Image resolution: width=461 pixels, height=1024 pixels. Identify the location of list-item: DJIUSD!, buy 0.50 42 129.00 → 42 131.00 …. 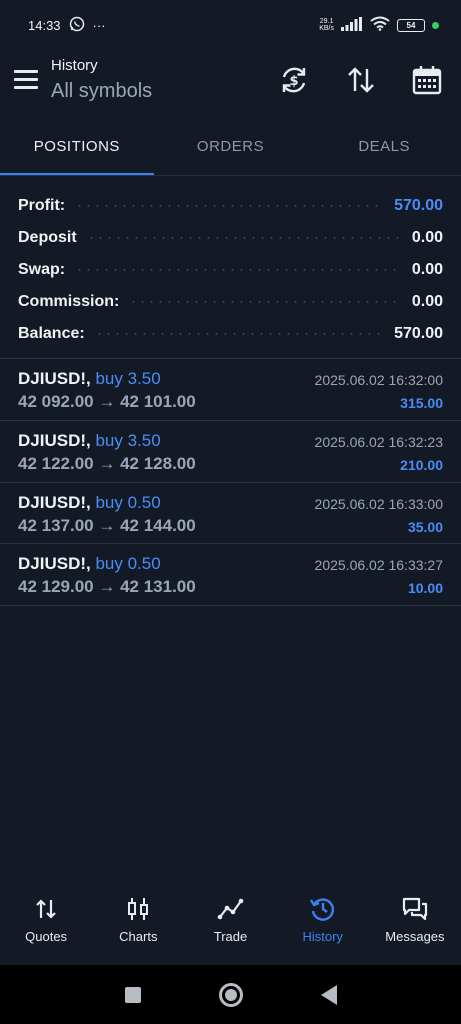
(230, 574).